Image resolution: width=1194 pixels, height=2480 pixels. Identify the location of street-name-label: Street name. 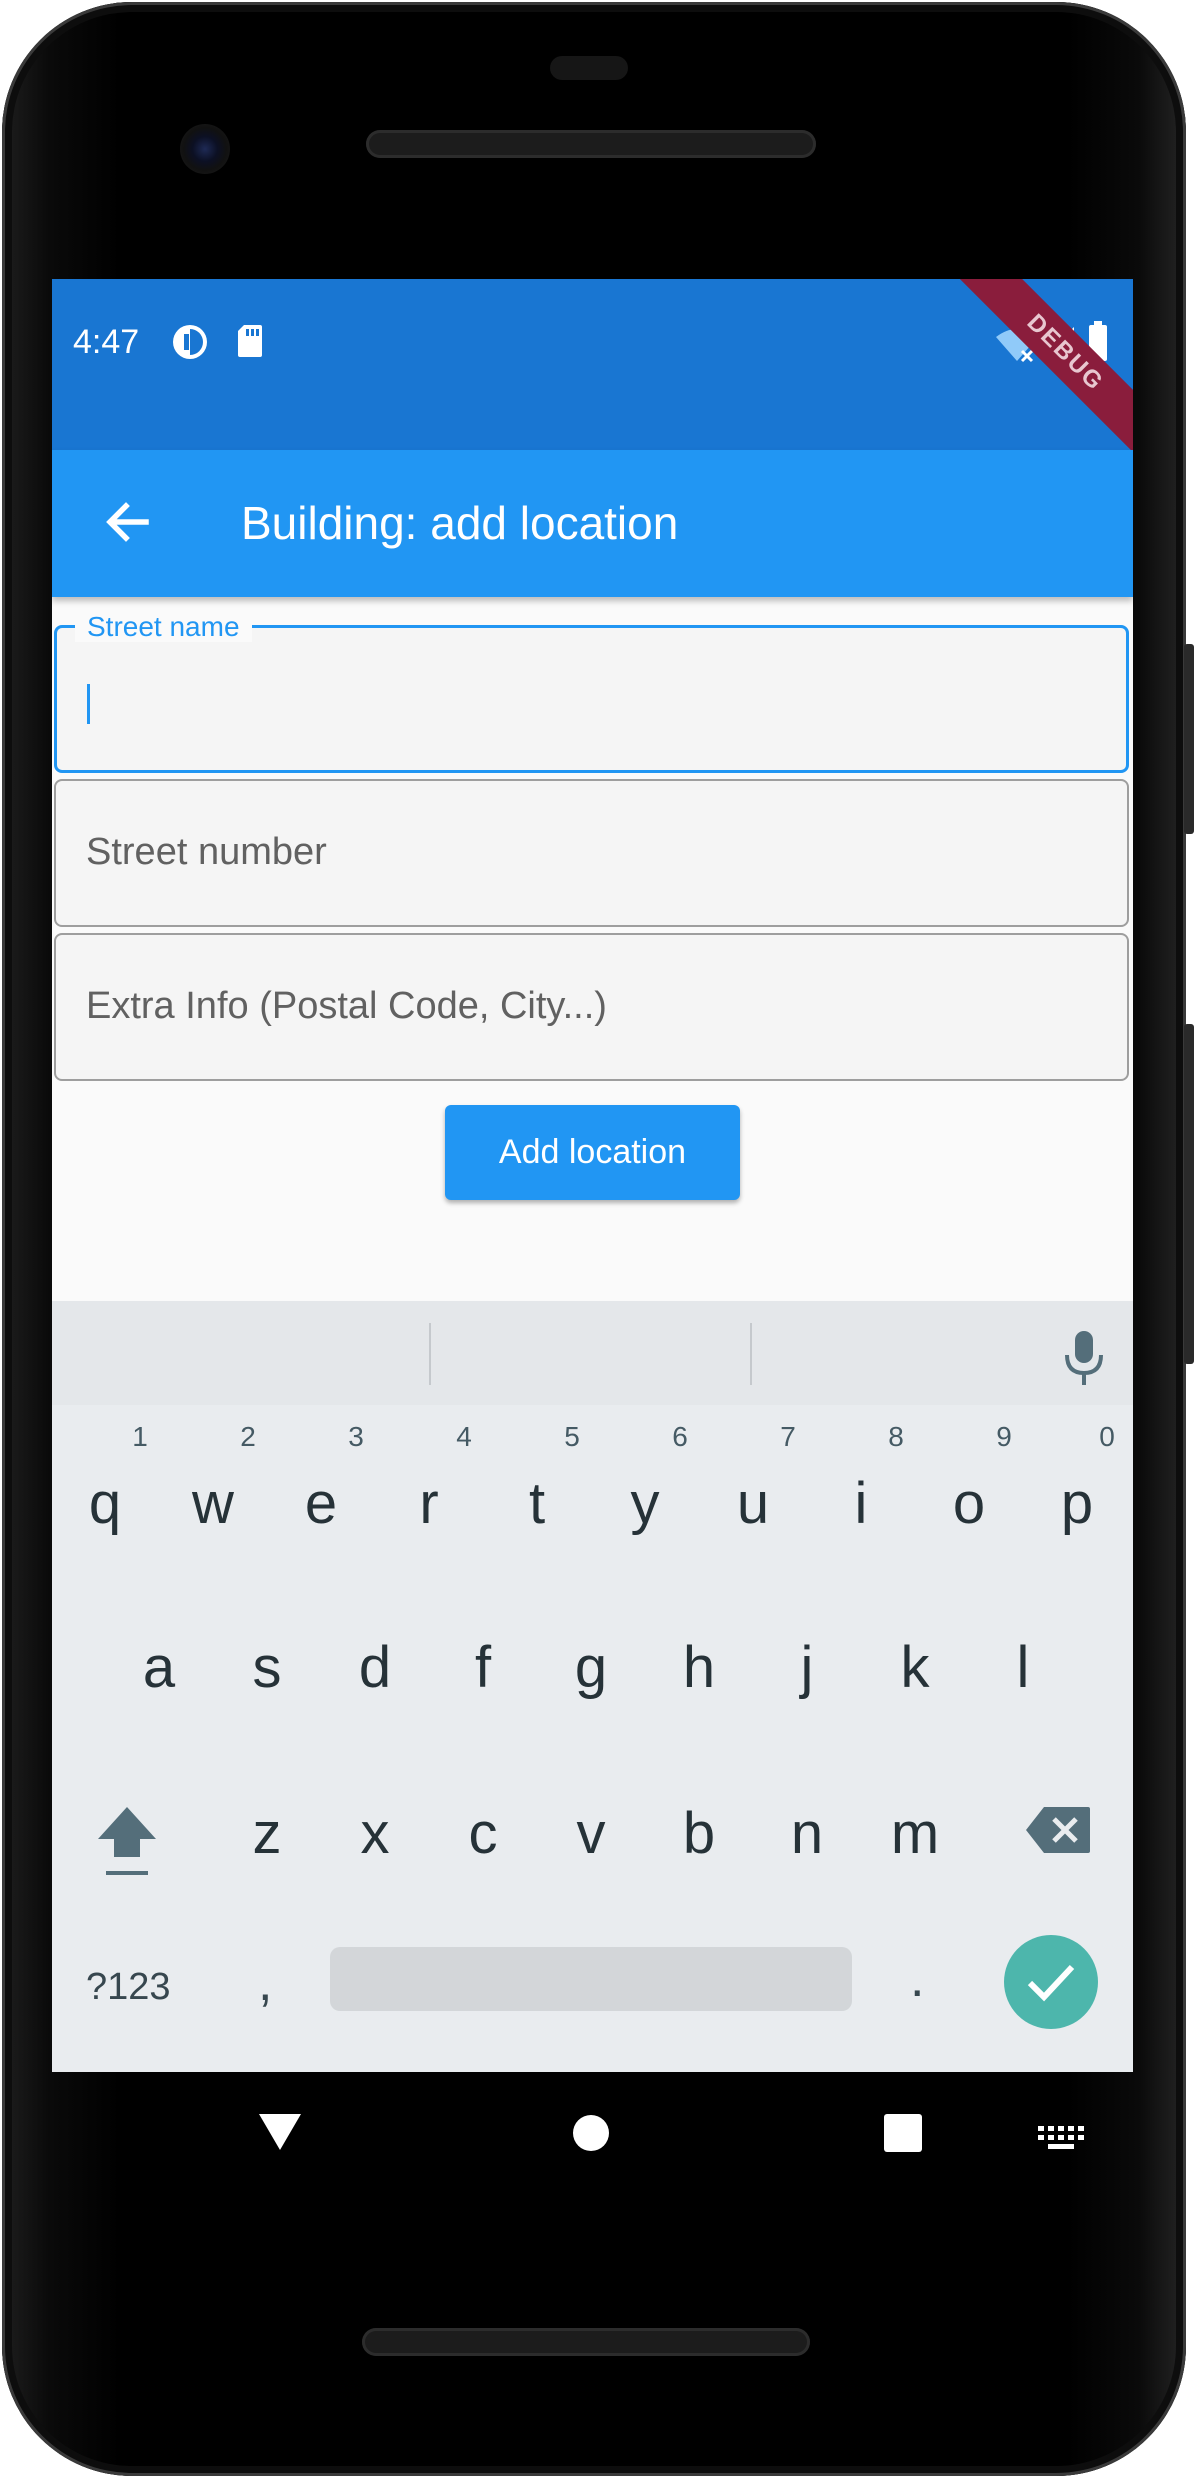
(163, 627).